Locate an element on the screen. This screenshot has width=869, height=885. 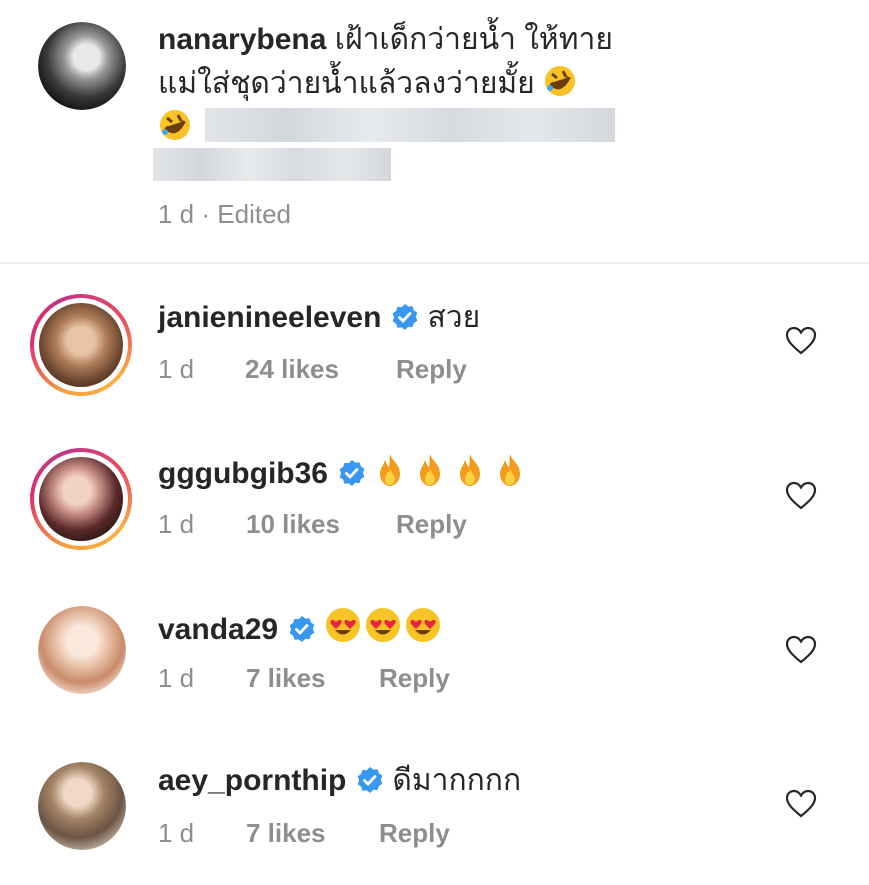
comment-text: ดีมากกกก is located at coordinates (457, 780).